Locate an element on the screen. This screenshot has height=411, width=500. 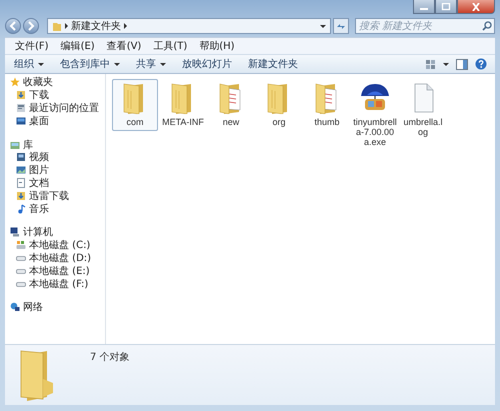
sidebar-item: 图片 is located at coordinates (55, 170).